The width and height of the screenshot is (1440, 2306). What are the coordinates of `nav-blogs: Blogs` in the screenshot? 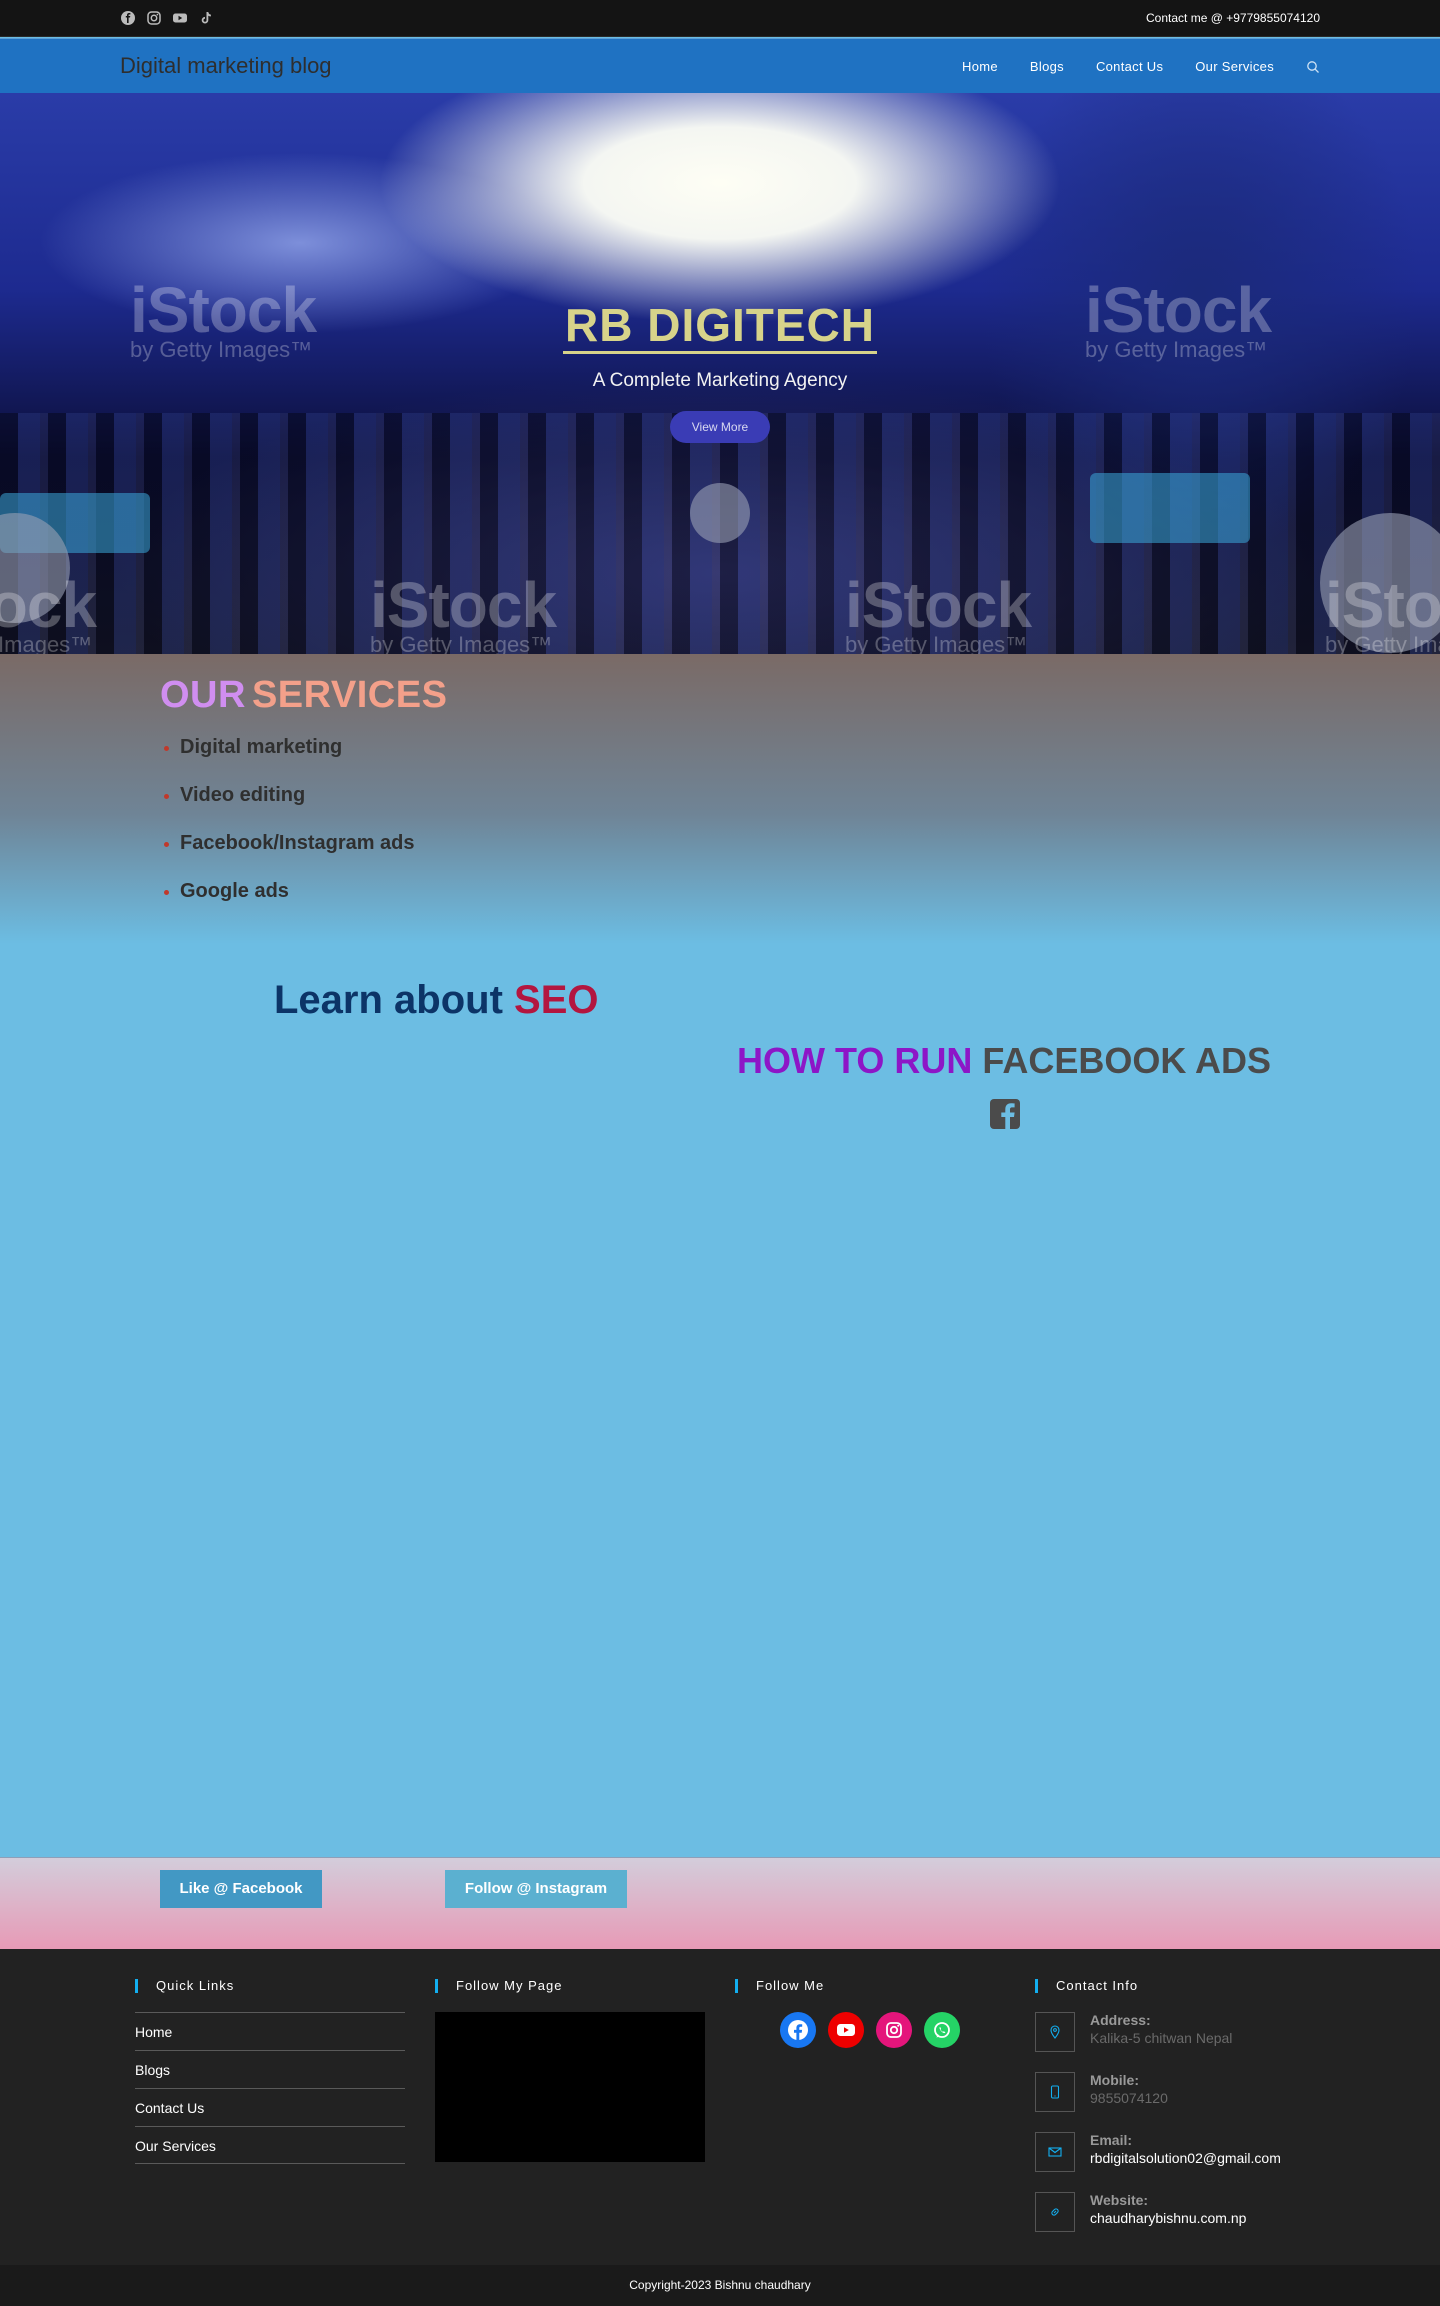 It's located at (1047, 66).